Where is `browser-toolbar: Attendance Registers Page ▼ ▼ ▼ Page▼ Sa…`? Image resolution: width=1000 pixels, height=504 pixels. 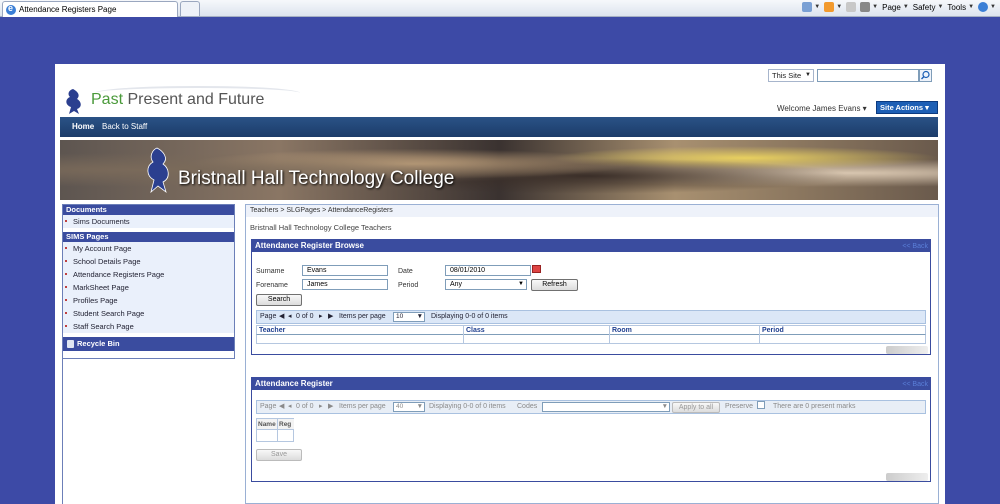 browser-toolbar: Attendance Registers Page ▼ ▼ ▼ Page▼ Sa… is located at coordinates (500, 8).